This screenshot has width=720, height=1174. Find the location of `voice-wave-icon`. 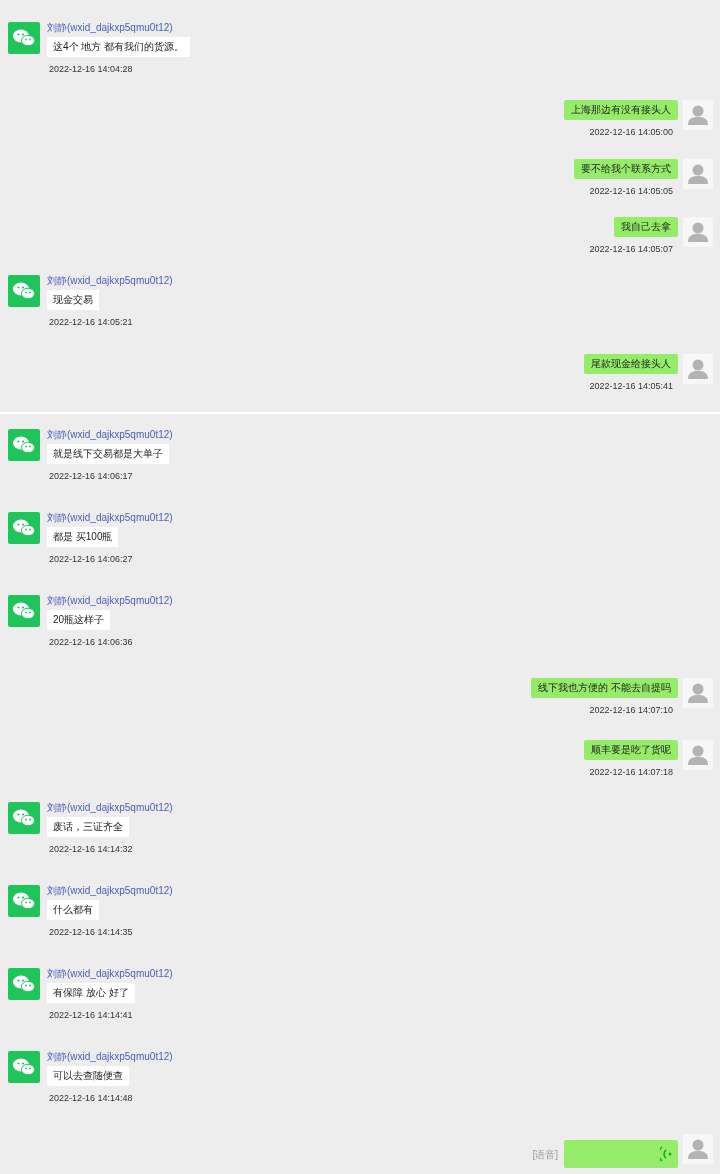

voice-wave-icon is located at coordinates (666, 1154).